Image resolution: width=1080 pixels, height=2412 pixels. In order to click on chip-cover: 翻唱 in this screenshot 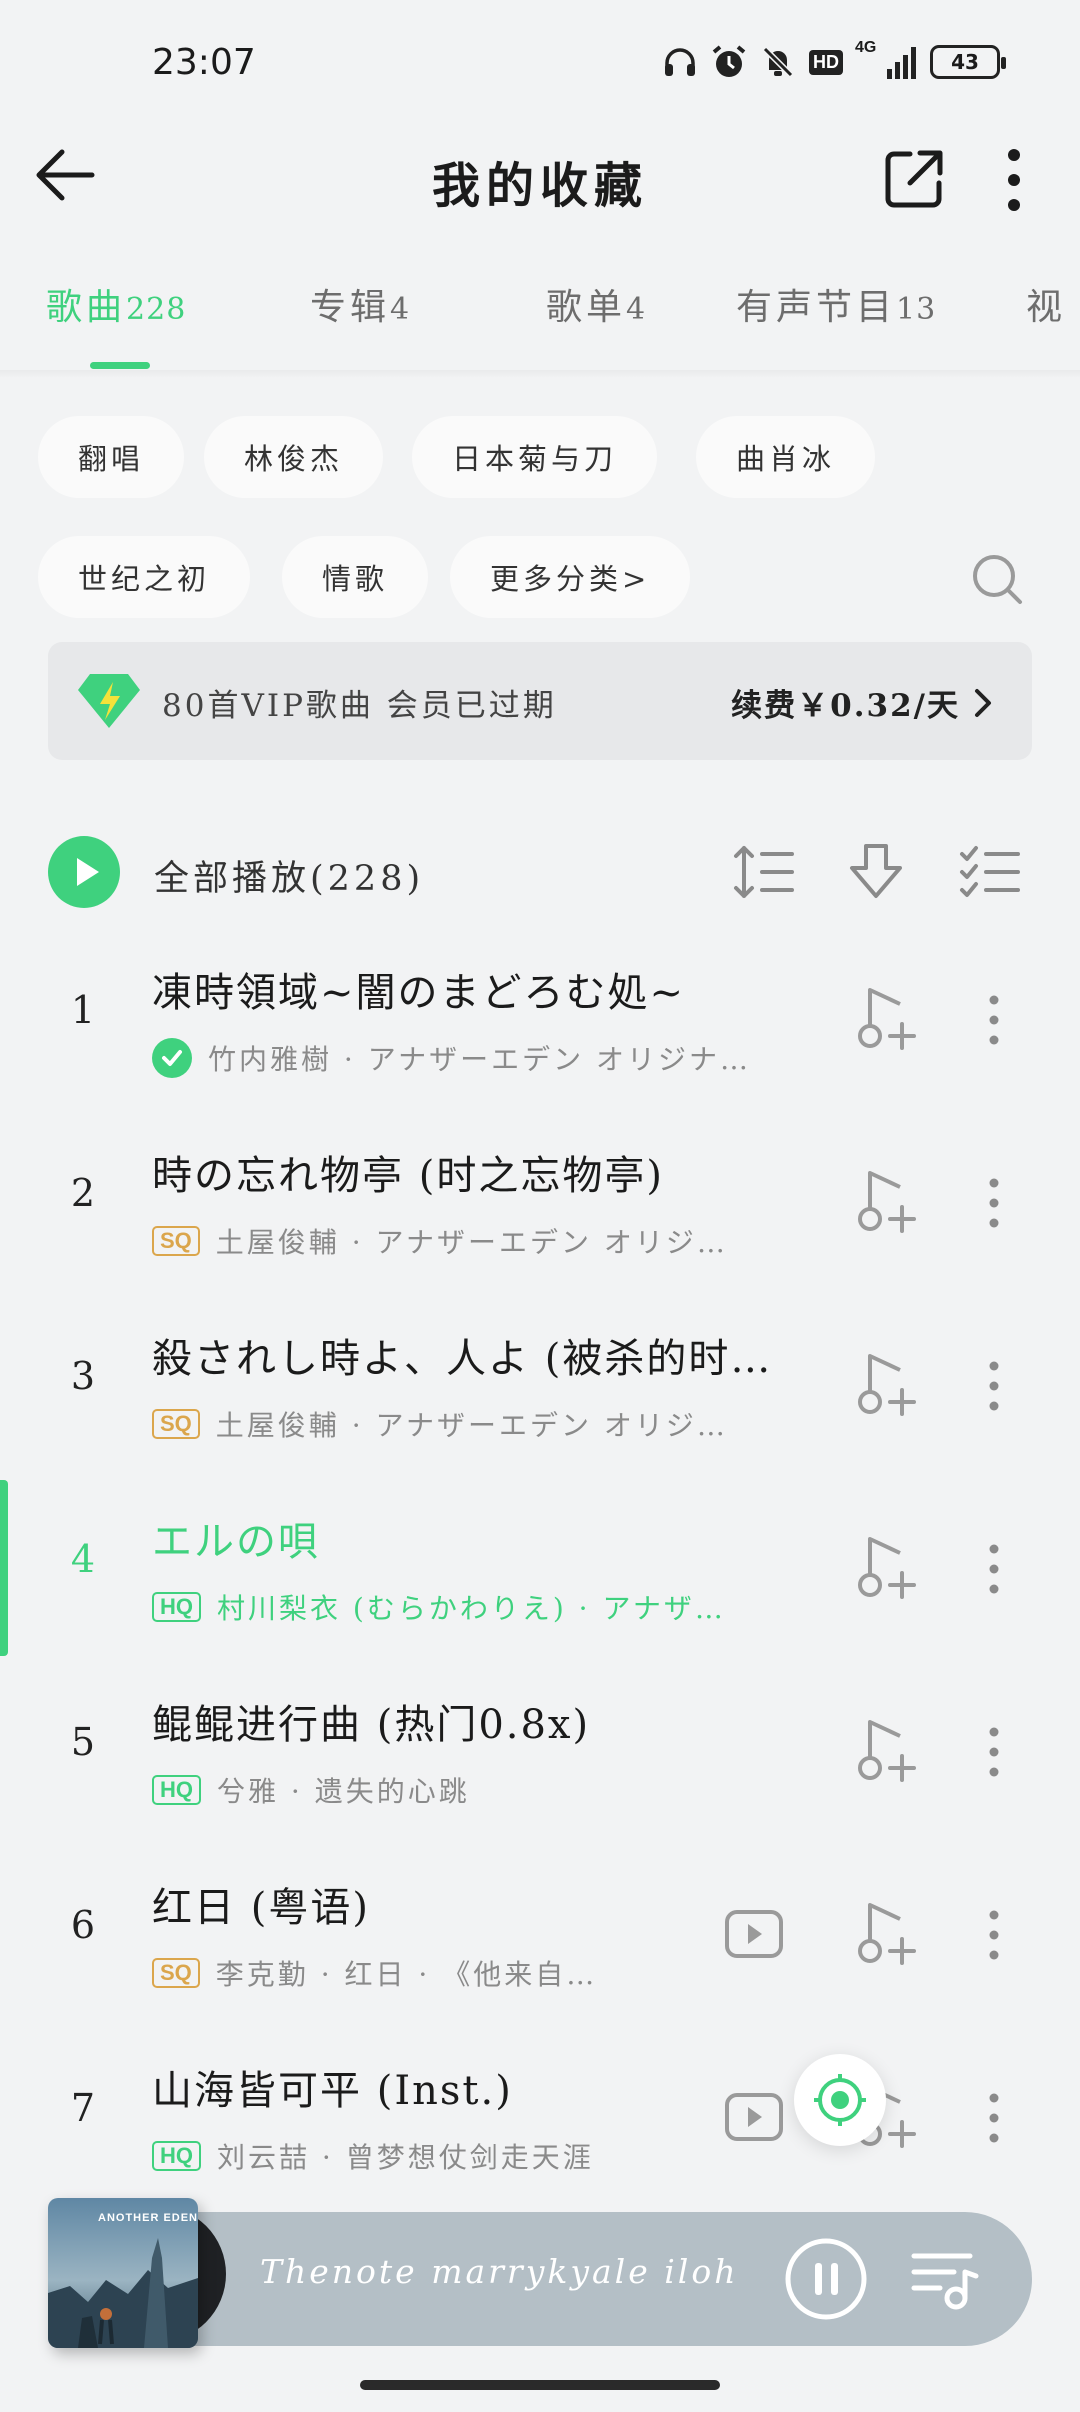, I will do `click(111, 457)`.